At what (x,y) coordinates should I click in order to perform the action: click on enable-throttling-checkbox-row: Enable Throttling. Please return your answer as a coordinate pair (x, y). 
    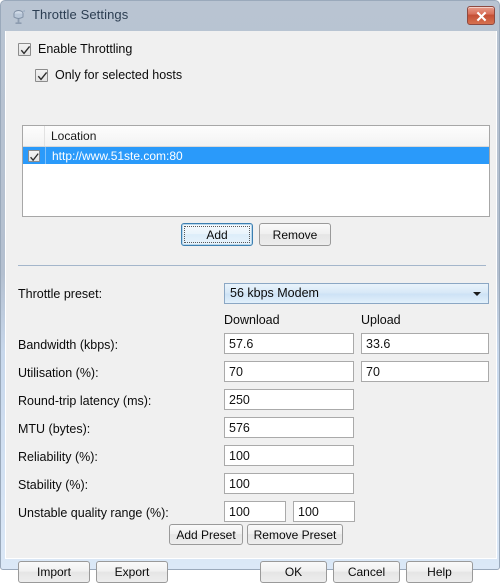
    Looking at the image, I should click on (75, 49).